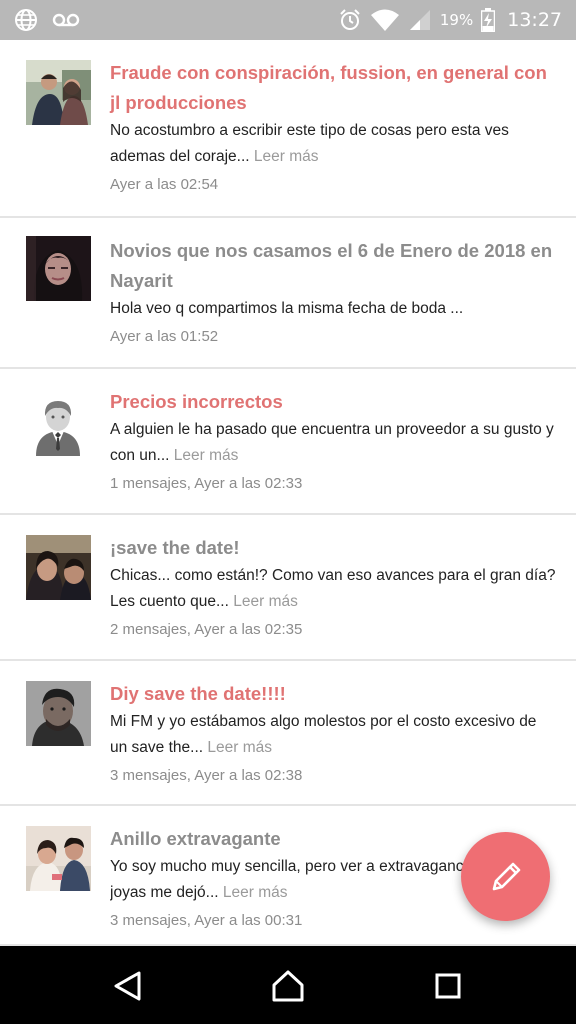 The width and height of the screenshot is (576, 1024). I want to click on voicemail-icon, so click(66, 20).